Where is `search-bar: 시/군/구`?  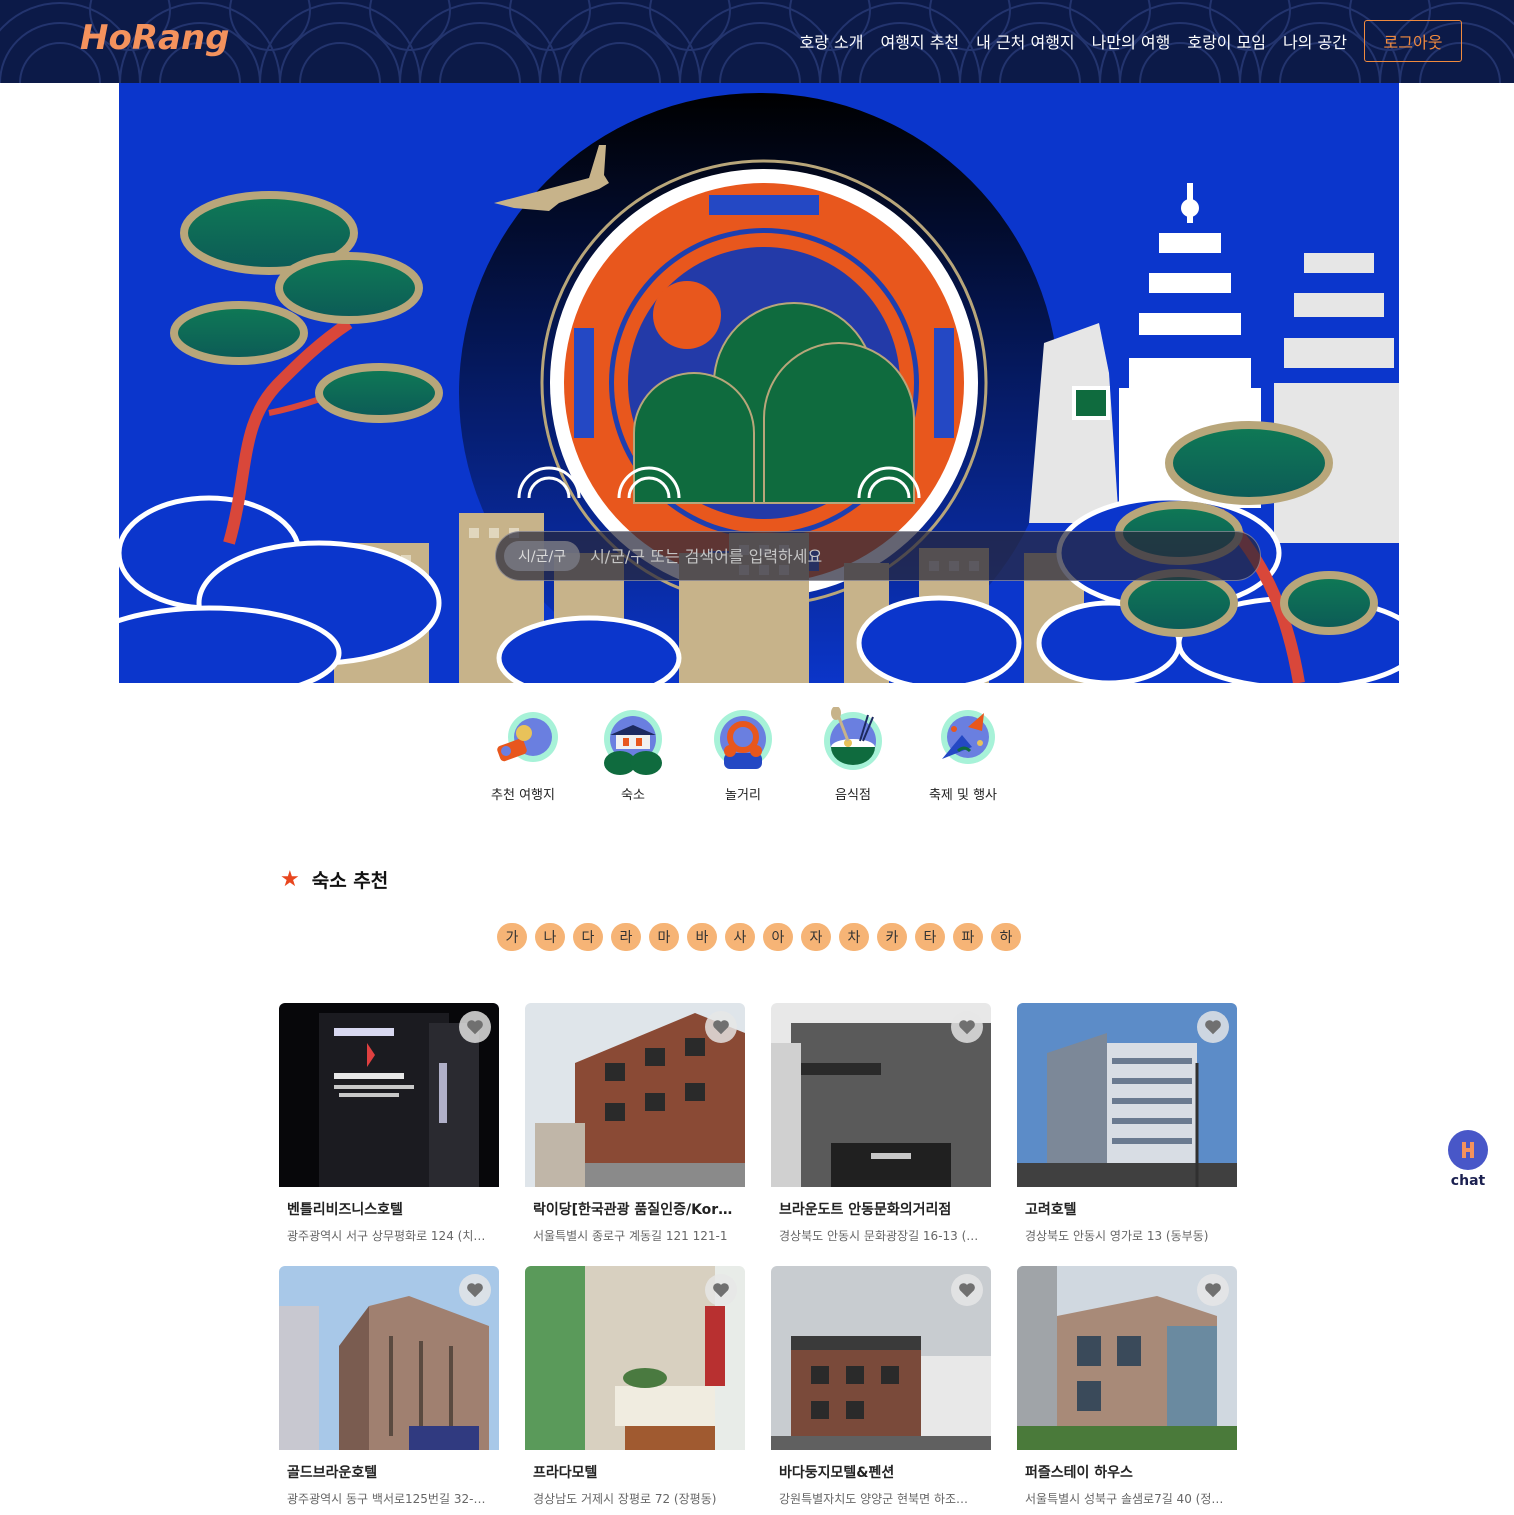 search-bar: 시/군/구 is located at coordinates (878, 556).